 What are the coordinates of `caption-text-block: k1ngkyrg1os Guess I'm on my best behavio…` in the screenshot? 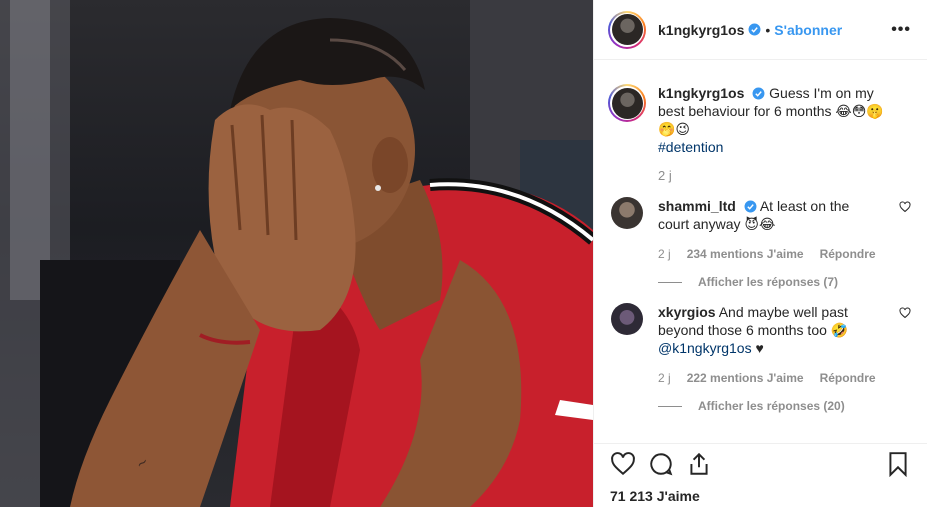 It's located at (778, 120).